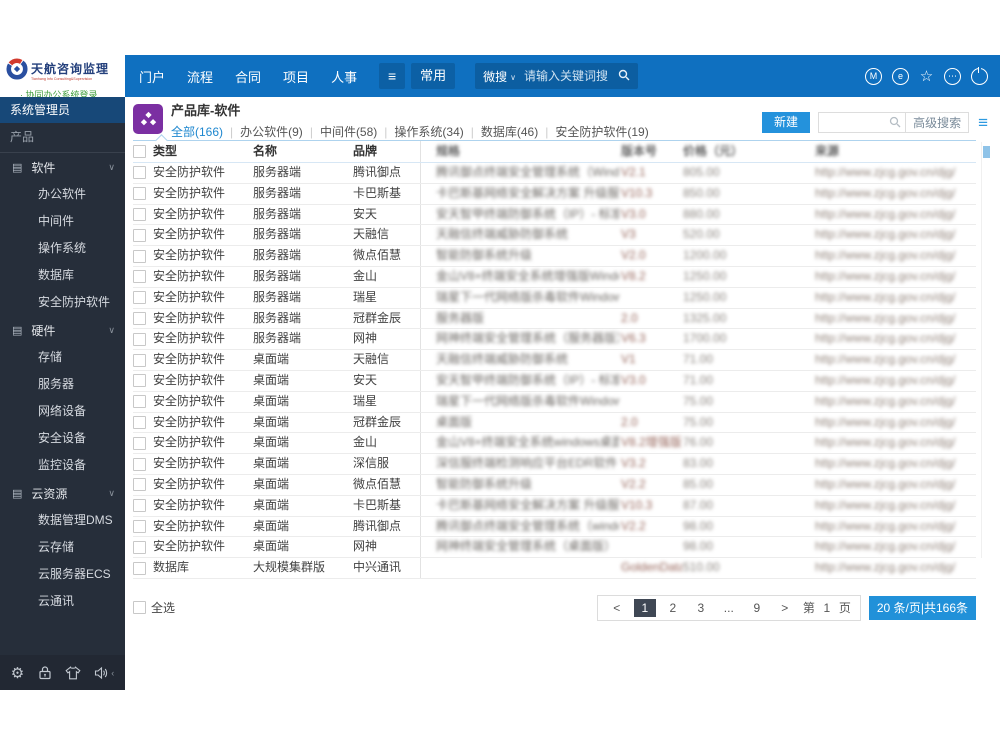 The height and width of the screenshot is (750, 1000). Describe the element at coordinates (854, 122) in the screenshot. I see `table-search-input` at that location.